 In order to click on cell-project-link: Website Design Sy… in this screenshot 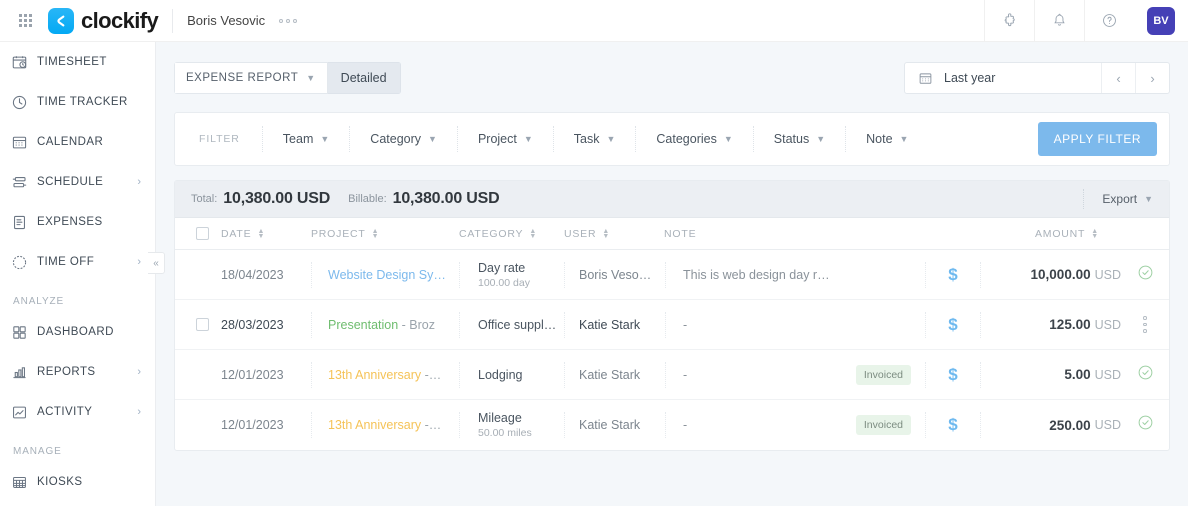, I will do `click(387, 275)`.